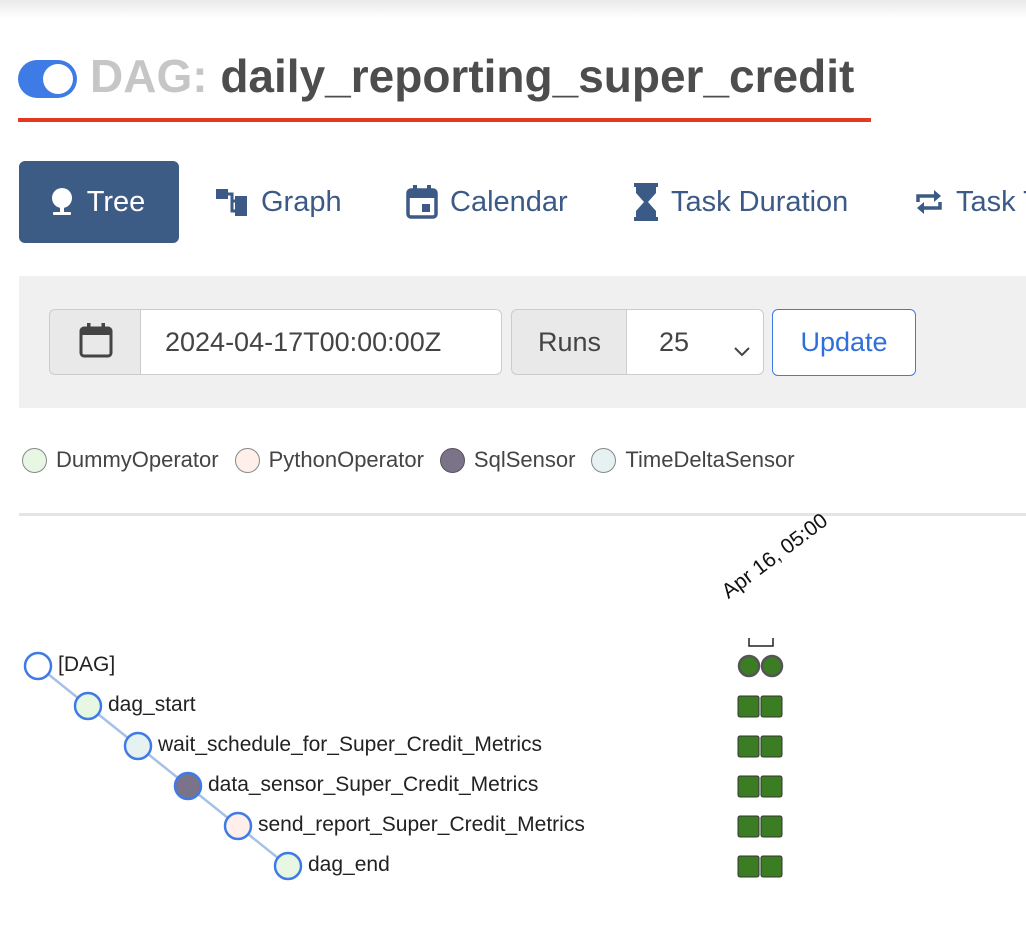  I want to click on legend-item-dummy-operator: DummyOperator, so click(120, 460).